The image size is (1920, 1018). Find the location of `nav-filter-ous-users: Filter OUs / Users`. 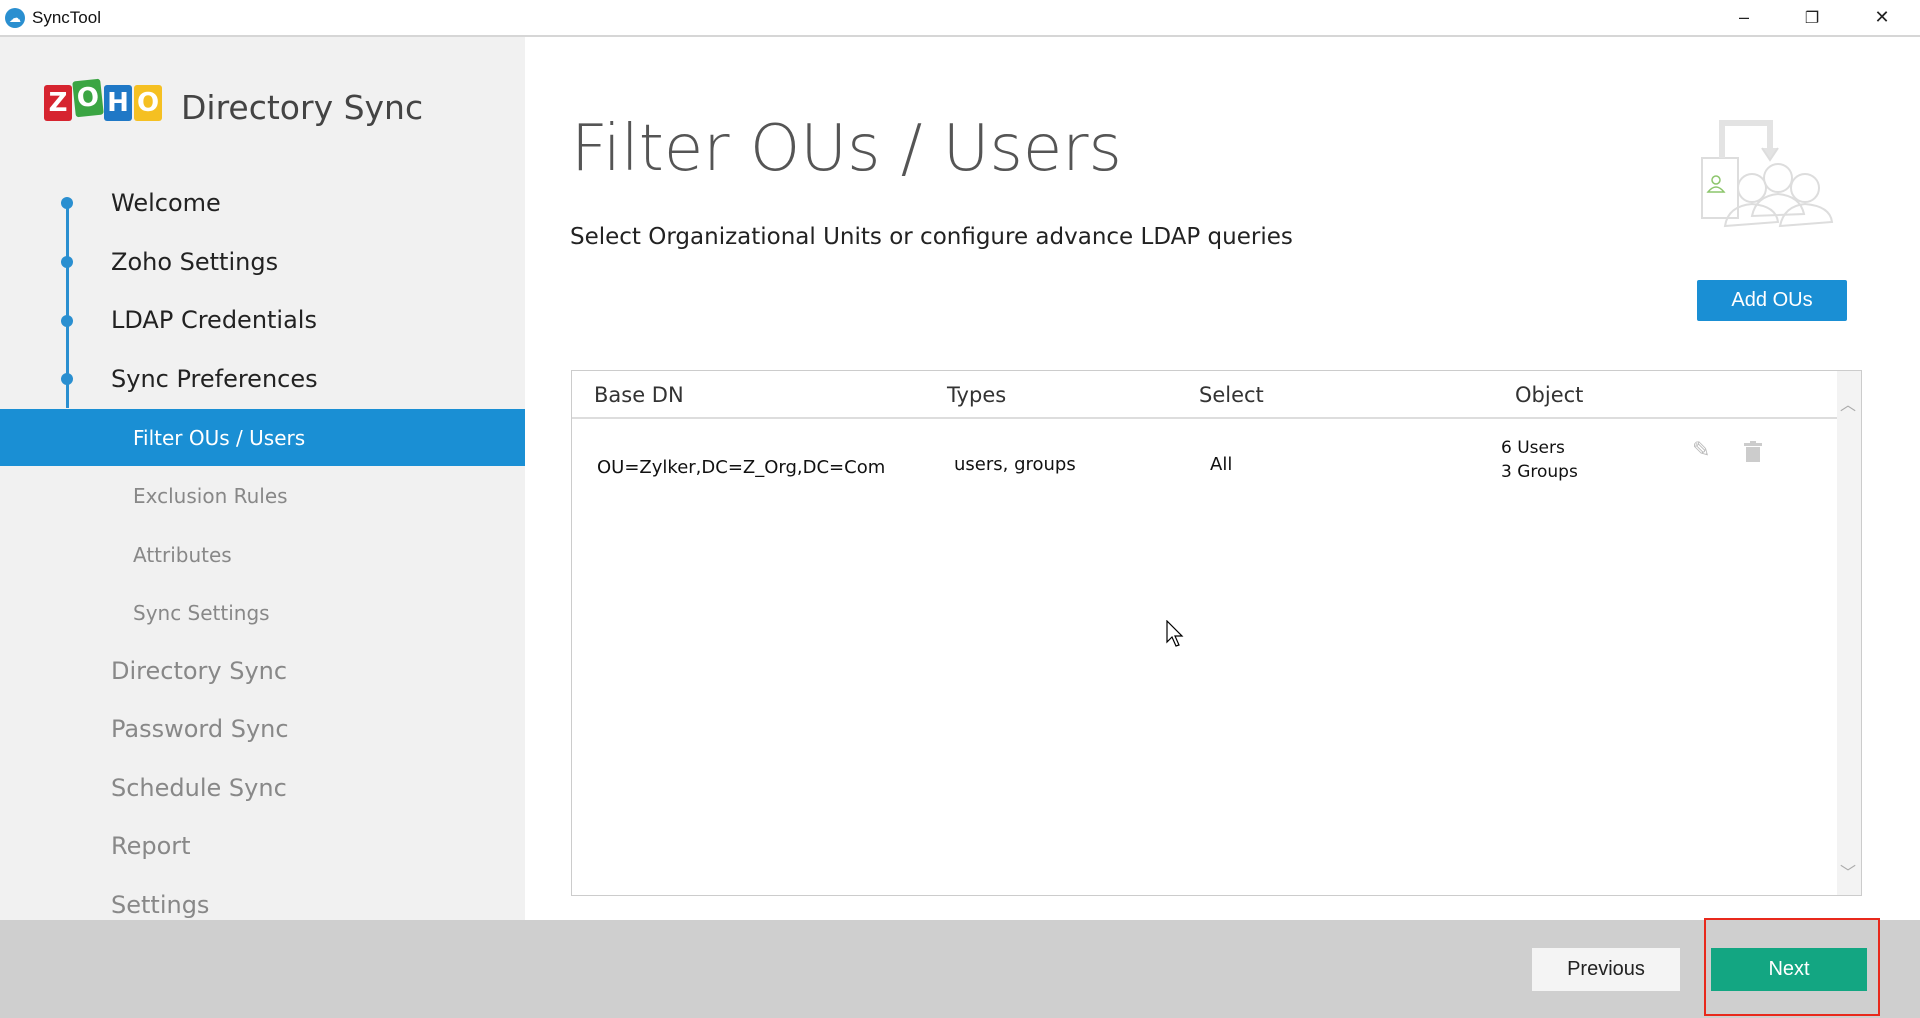

nav-filter-ous-users: Filter OUs / Users is located at coordinates (219, 438).